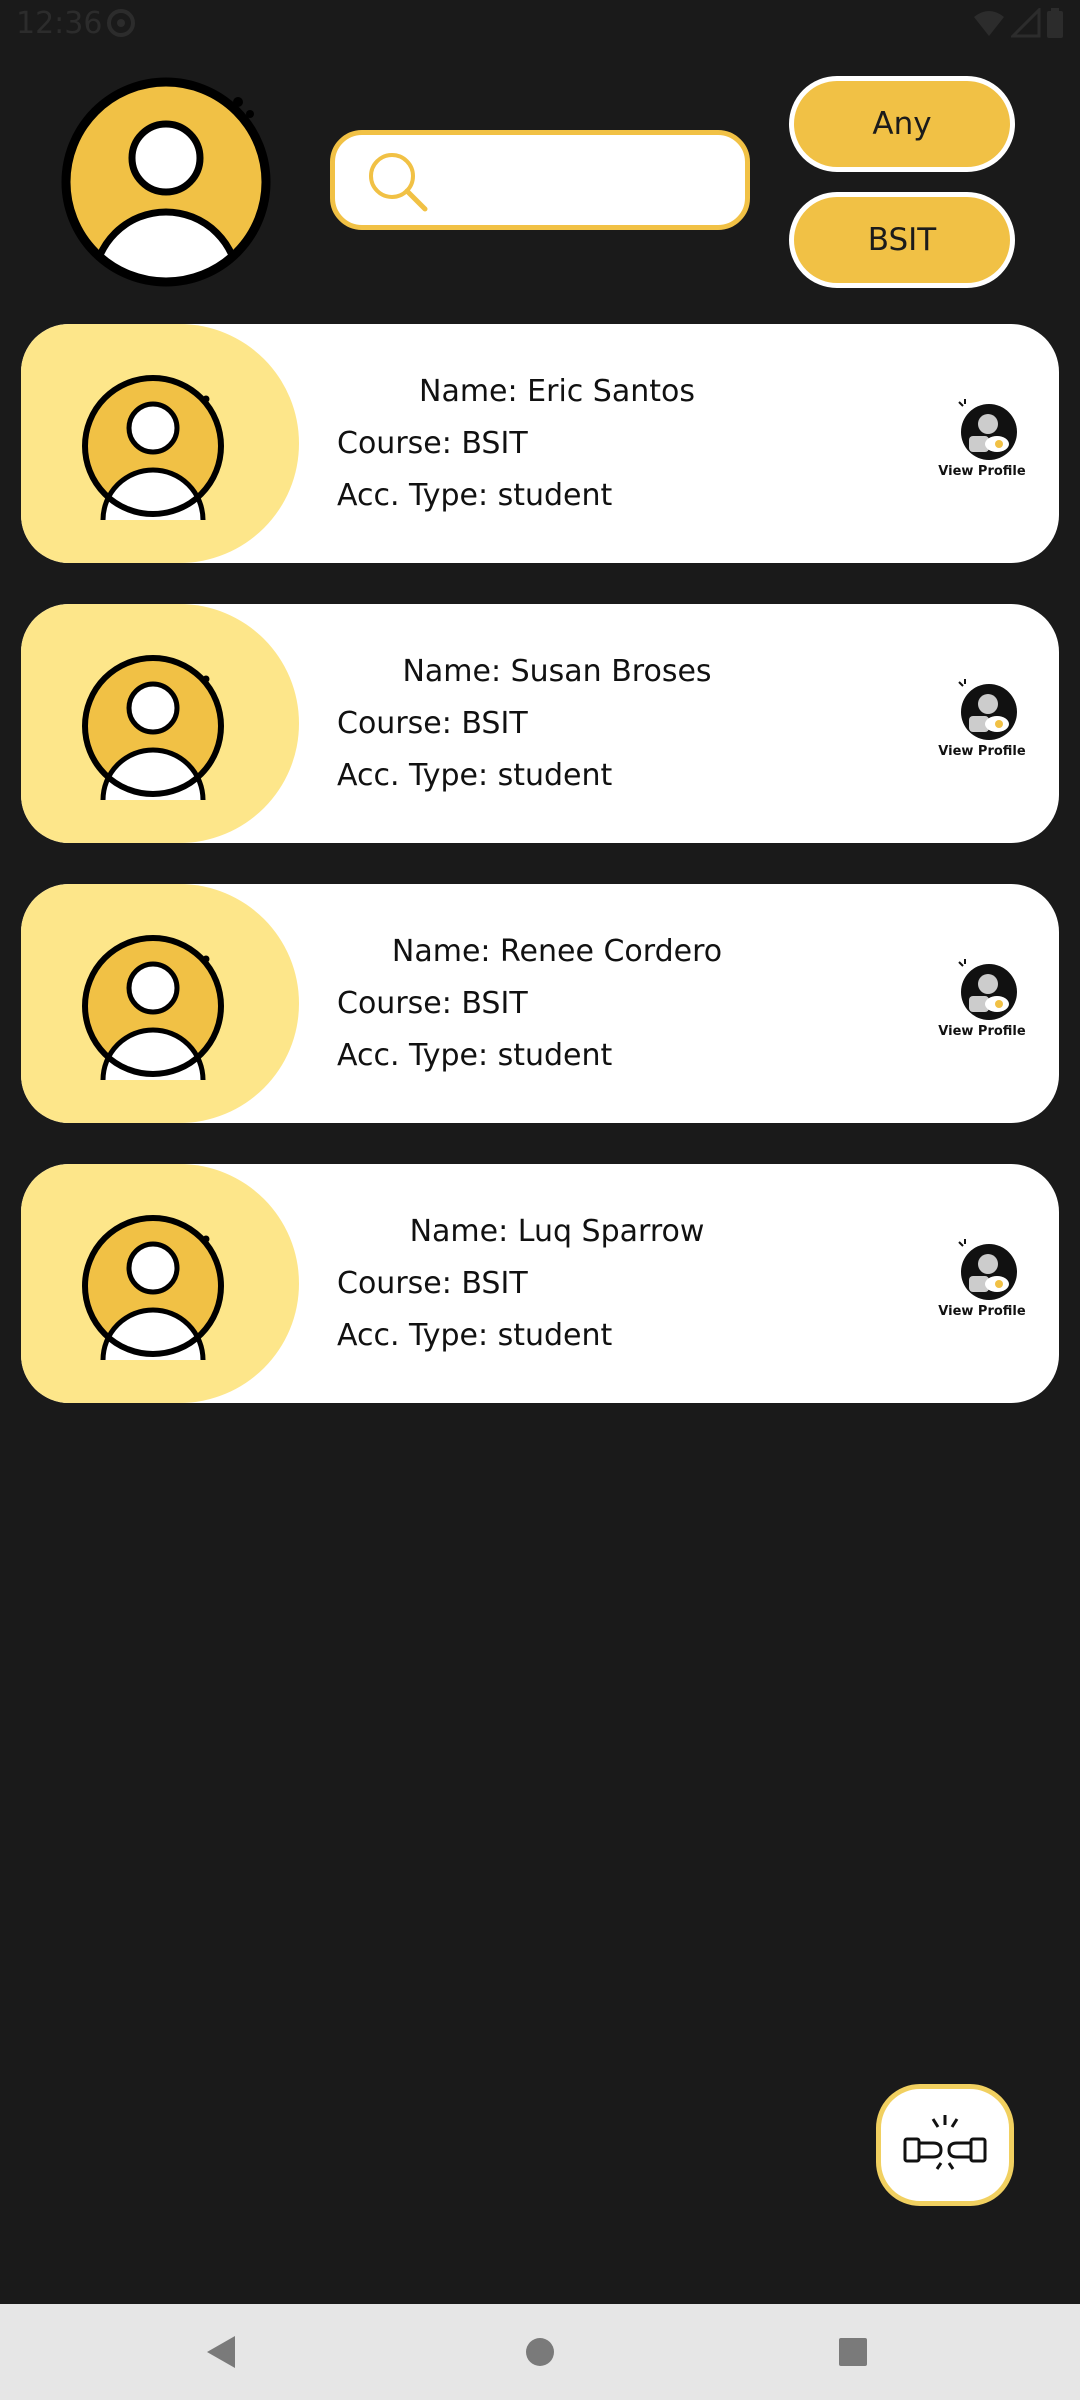 This screenshot has height=2400, width=1080. Describe the element at coordinates (587, 181) in the screenshot. I see `search-input` at that location.